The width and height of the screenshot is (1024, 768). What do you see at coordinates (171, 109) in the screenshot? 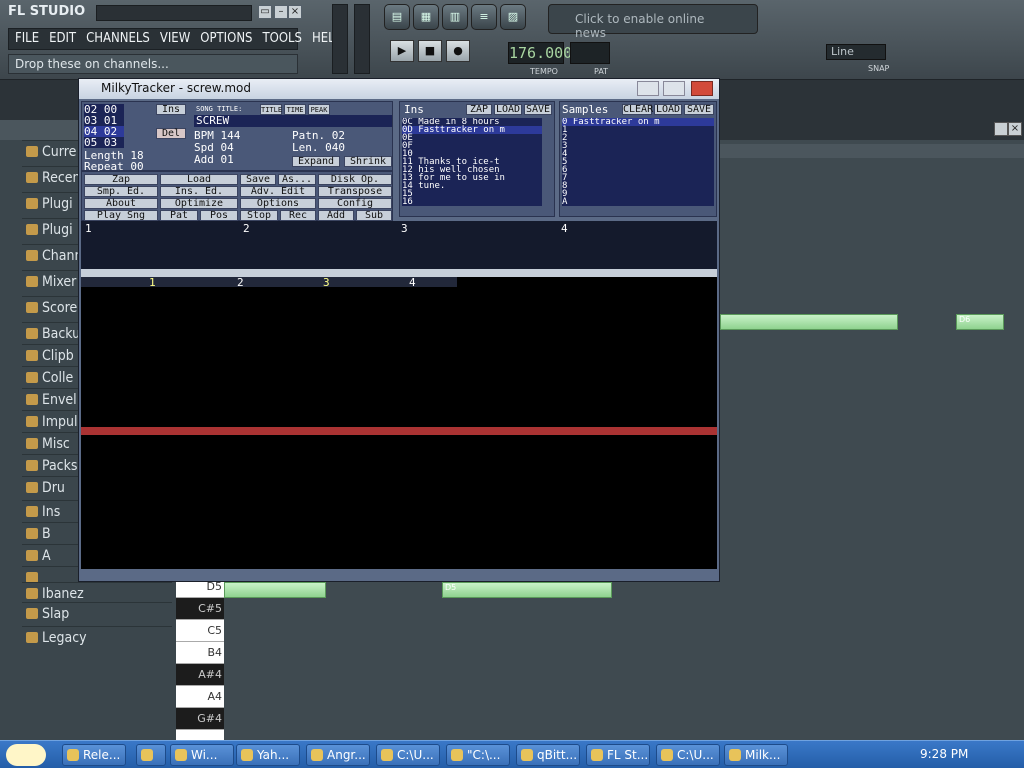
I see `ins-button: Ins` at bounding box center [171, 109].